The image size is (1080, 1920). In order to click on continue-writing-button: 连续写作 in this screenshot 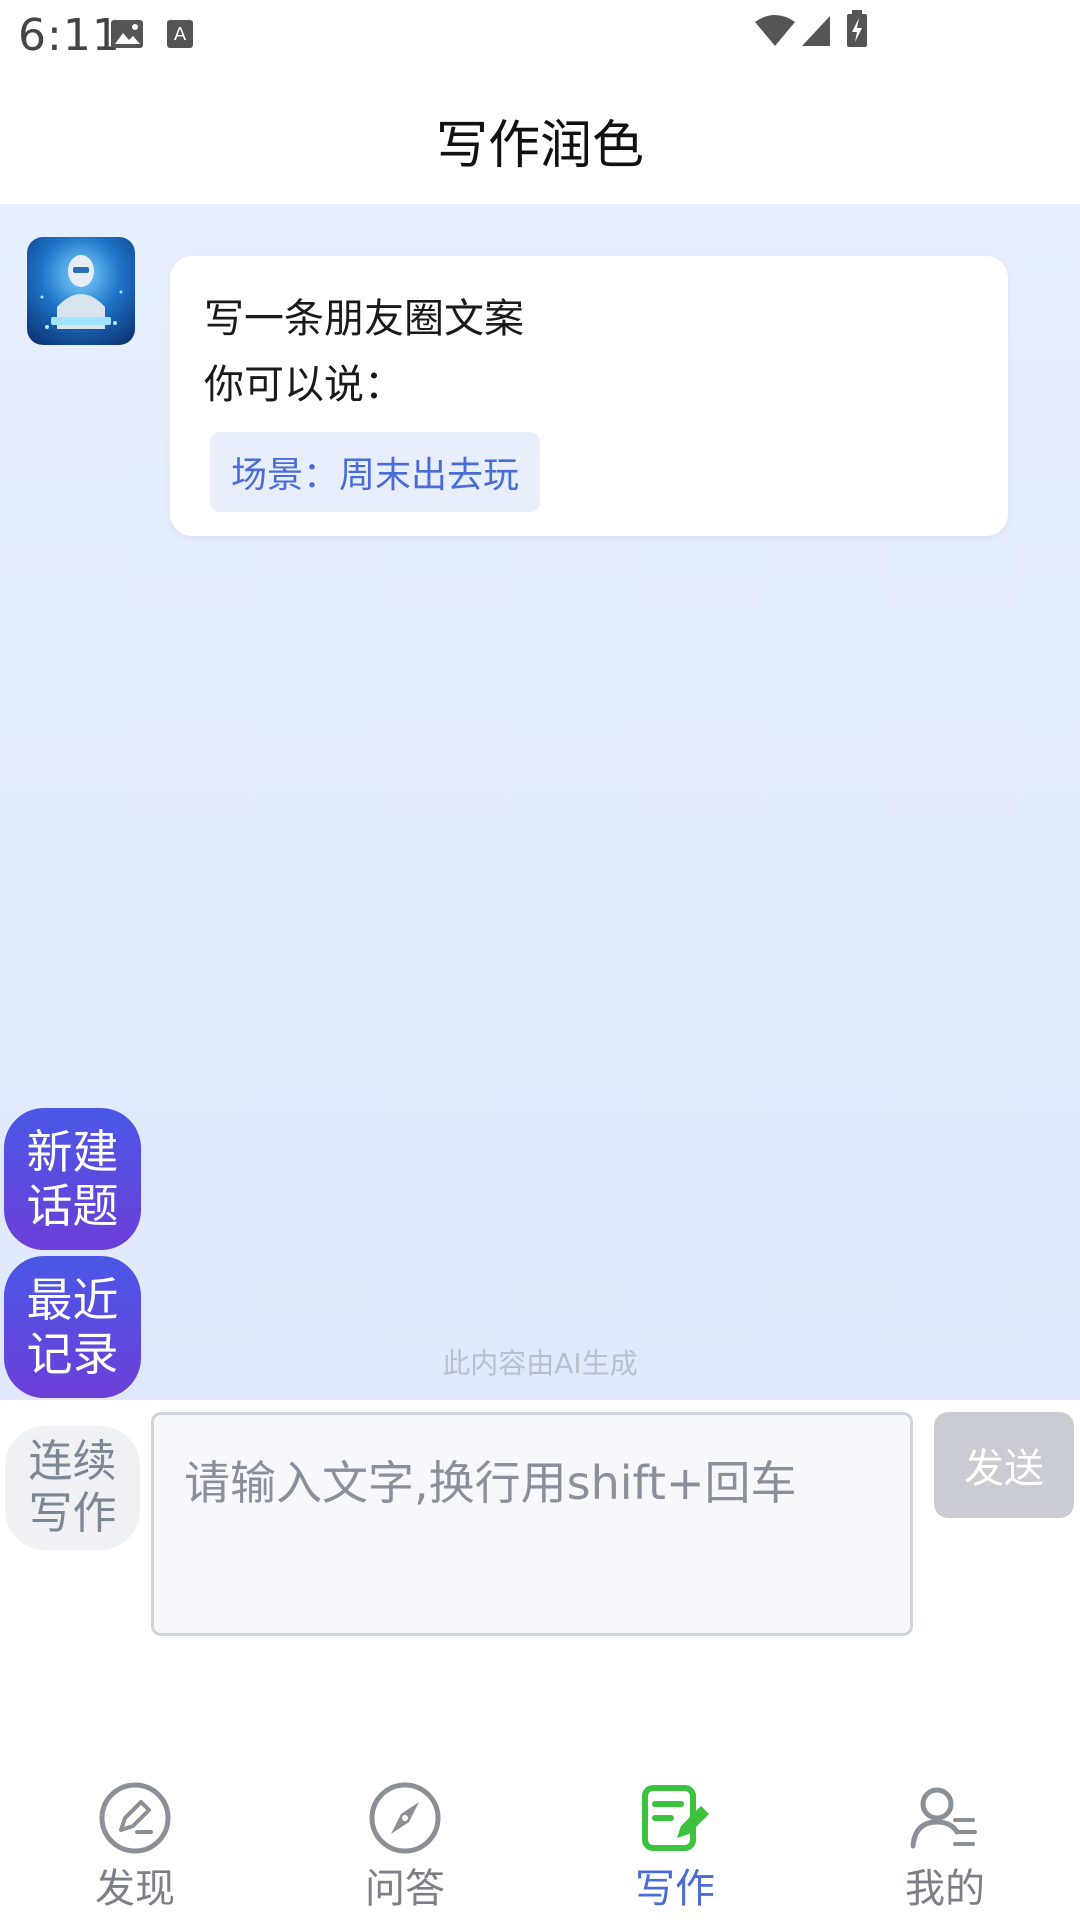, I will do `click(72, 1488)`.